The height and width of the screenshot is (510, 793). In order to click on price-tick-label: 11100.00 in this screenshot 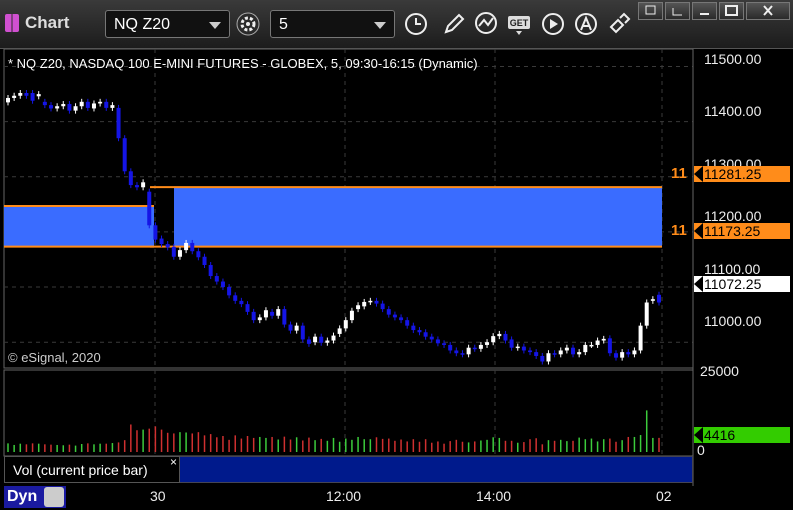, I will do `click(732, 269)`.